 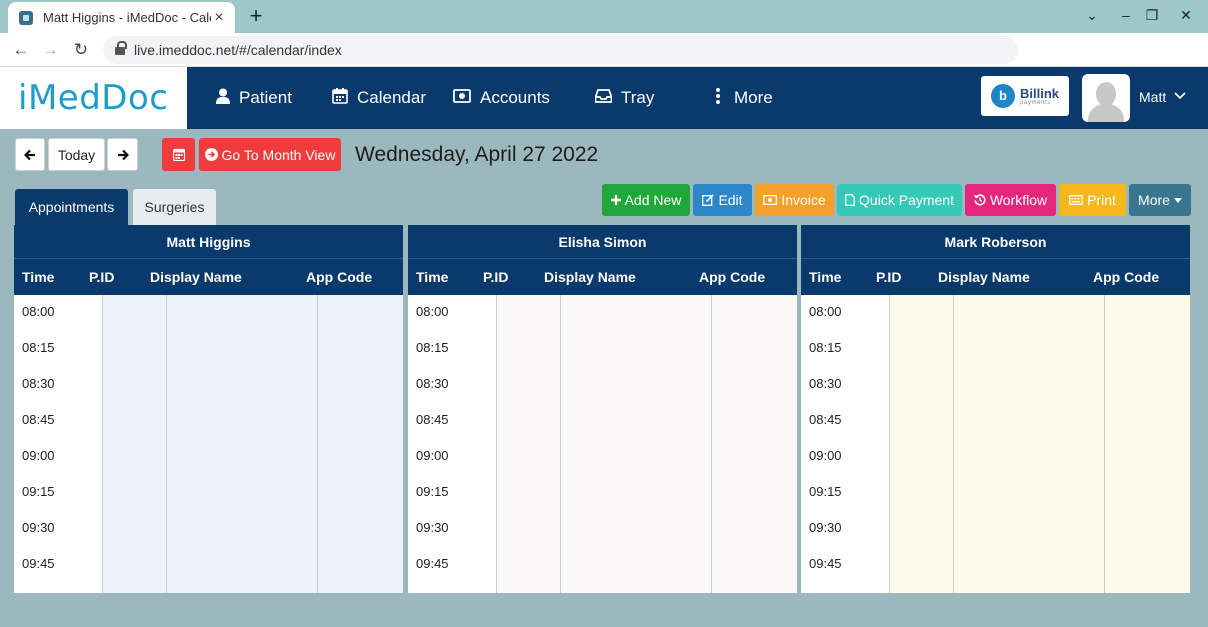 What do you see at coordinates (1092, 15) in the screenshot?
I see `tab-search-chevron-icon: ⌄` at bounding box center [1092, 15].